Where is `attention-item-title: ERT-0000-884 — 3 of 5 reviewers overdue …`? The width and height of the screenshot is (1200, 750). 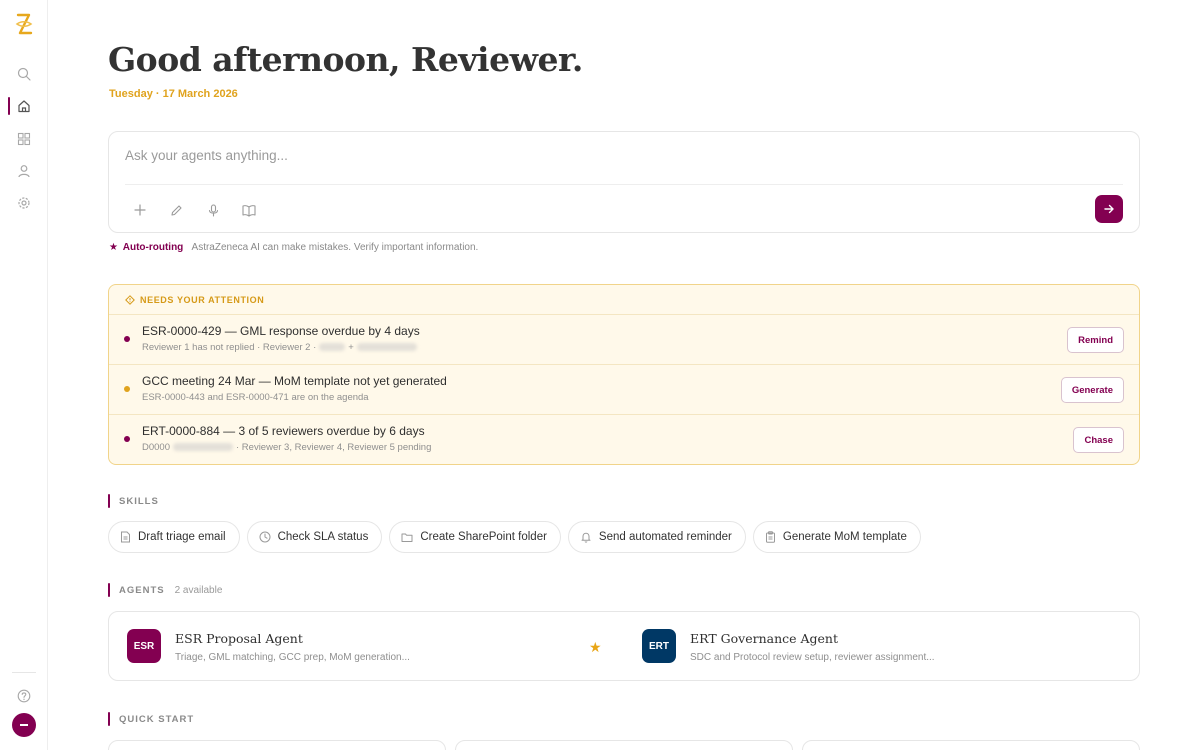
attention-item-title: ERT-0000-884 — 3 of 5 reviewers overdue … is located at coordinates (283, 431).